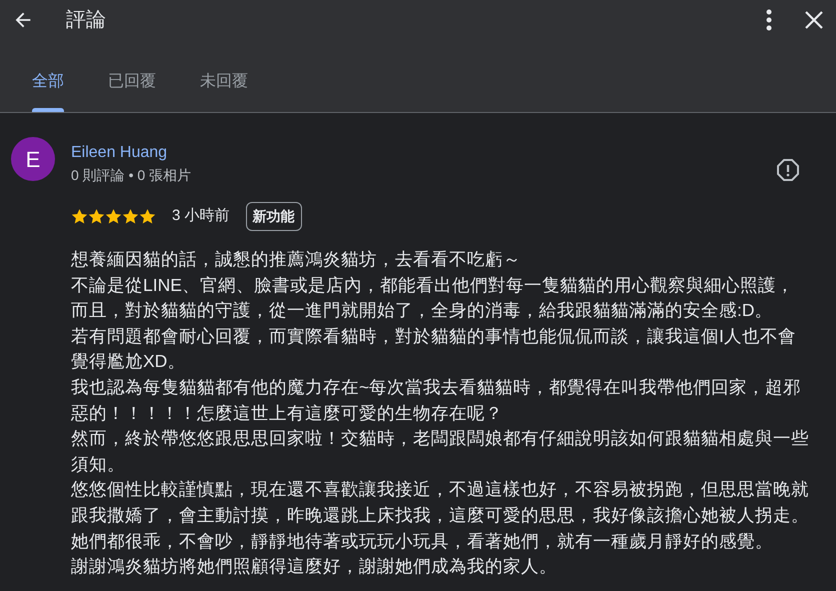 The height and width of the screenshot is (591, 836). Describe the element at coordinates (436, 400) in the screenshot. I see `review-paragraph: 我也認為每隻貓貓都有他的魔力存在~每次當我去看貓貓時，都覺得在叫我帶他們回家，超邪惡的！！！！！怎麼這世上有這麼可愛的生物存在呢？` at that location.